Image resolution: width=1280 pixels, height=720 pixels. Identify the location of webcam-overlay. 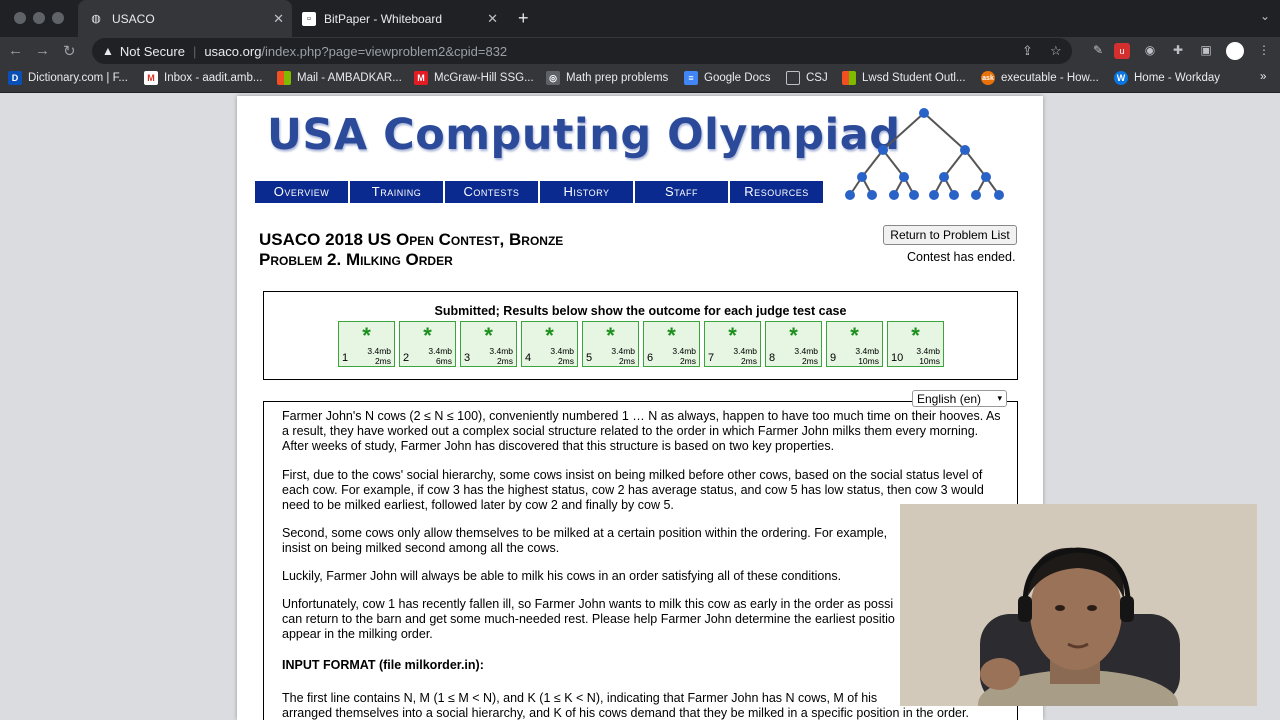
(1078, 605).